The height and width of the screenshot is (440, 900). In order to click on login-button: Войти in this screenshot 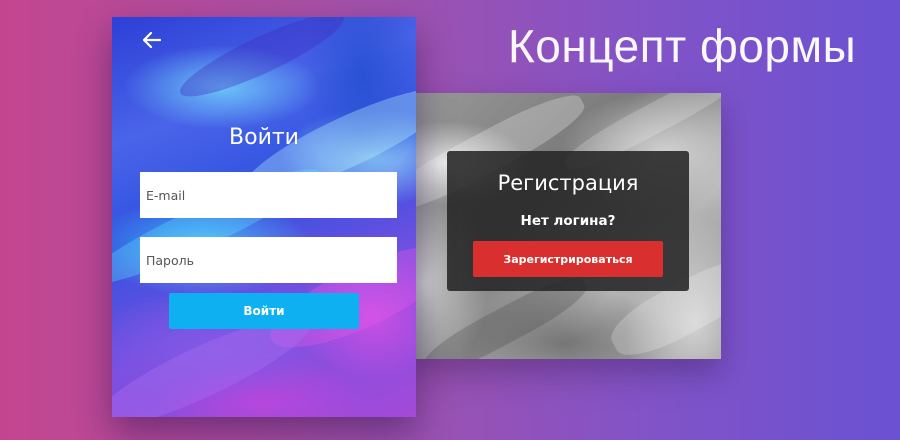, I will do `click(264, 311)`.